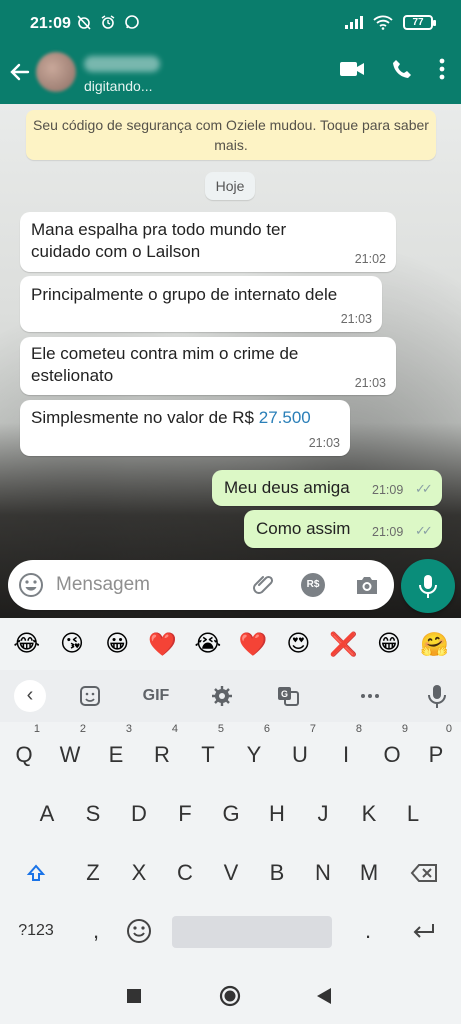  I want to click on message-bubble-outgoing: Como assim 21:09 ✓✓, so click(343, 529).